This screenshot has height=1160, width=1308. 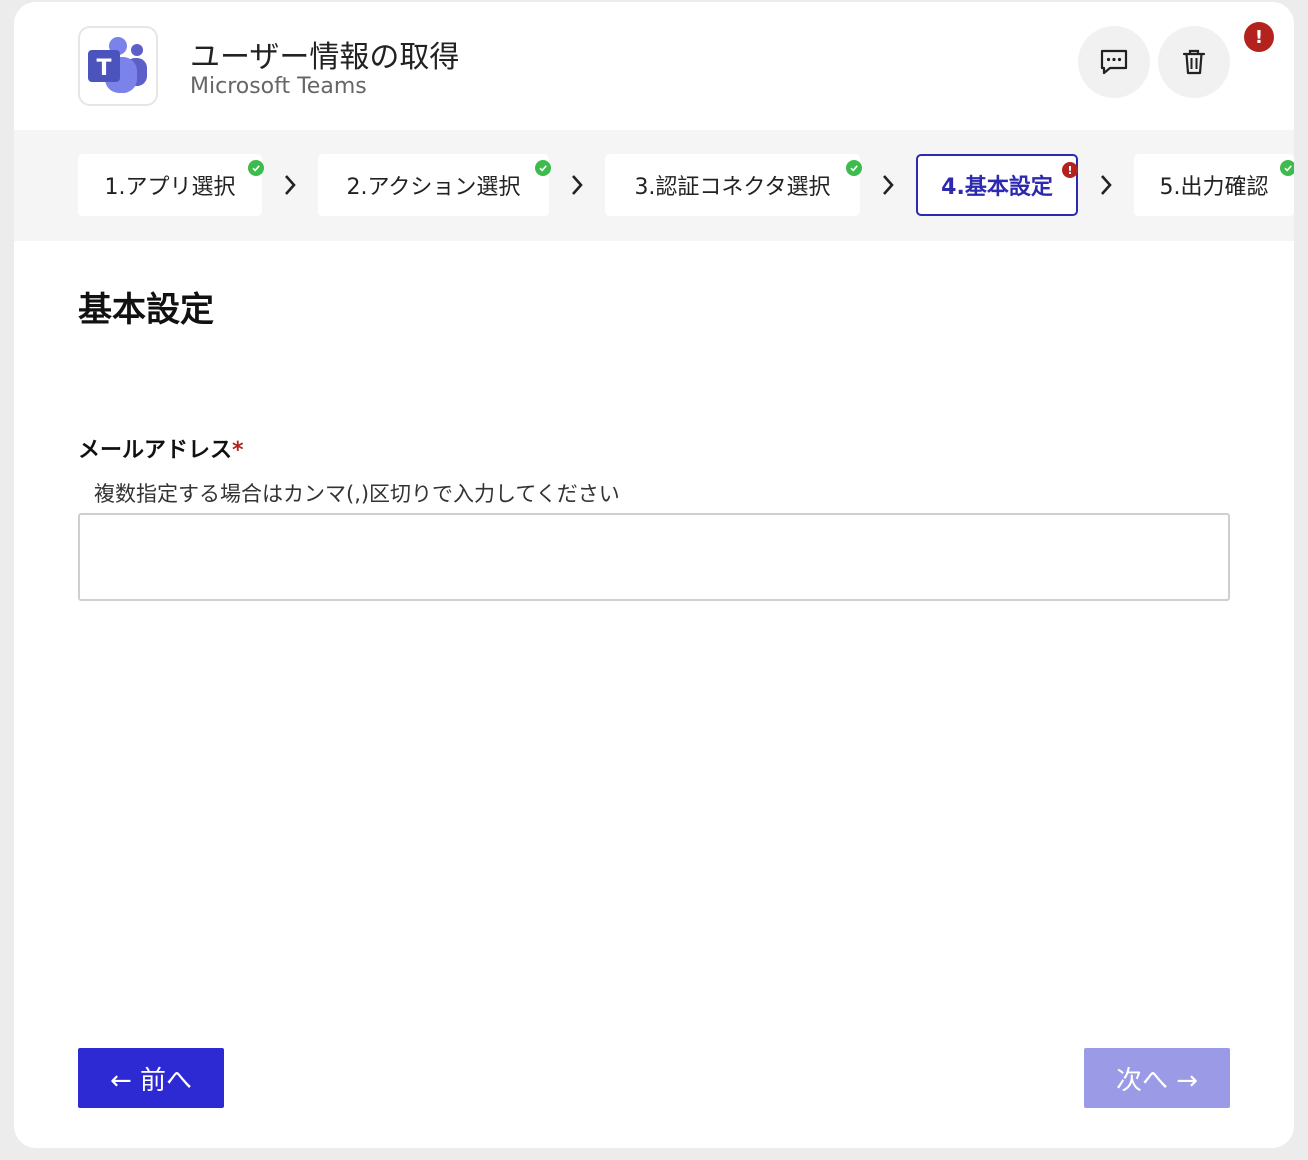 I want to click on email-field-label: メールアドレス*, so click(x=161, y=448).